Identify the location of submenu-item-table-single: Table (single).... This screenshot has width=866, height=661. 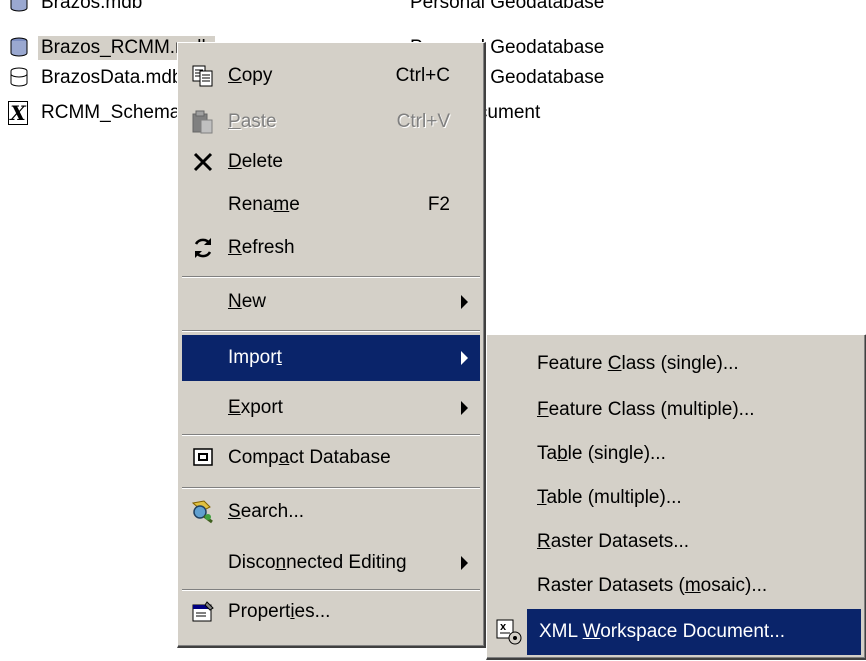
(676, 454).